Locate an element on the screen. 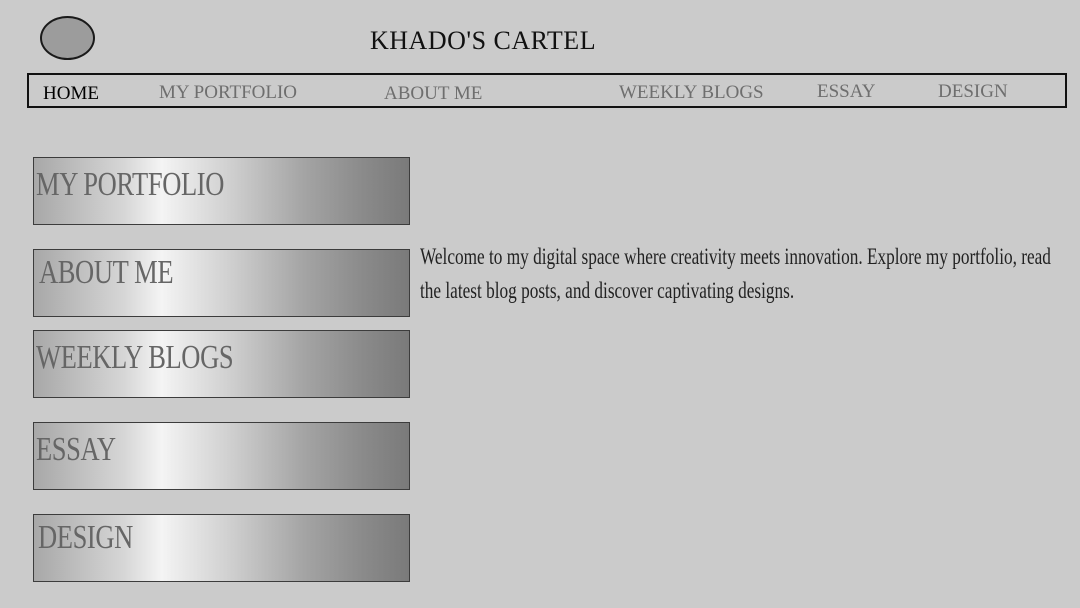  sidebar-button-my-portfolio: MY PORTFOLIO is located at coordinates (221, 191).